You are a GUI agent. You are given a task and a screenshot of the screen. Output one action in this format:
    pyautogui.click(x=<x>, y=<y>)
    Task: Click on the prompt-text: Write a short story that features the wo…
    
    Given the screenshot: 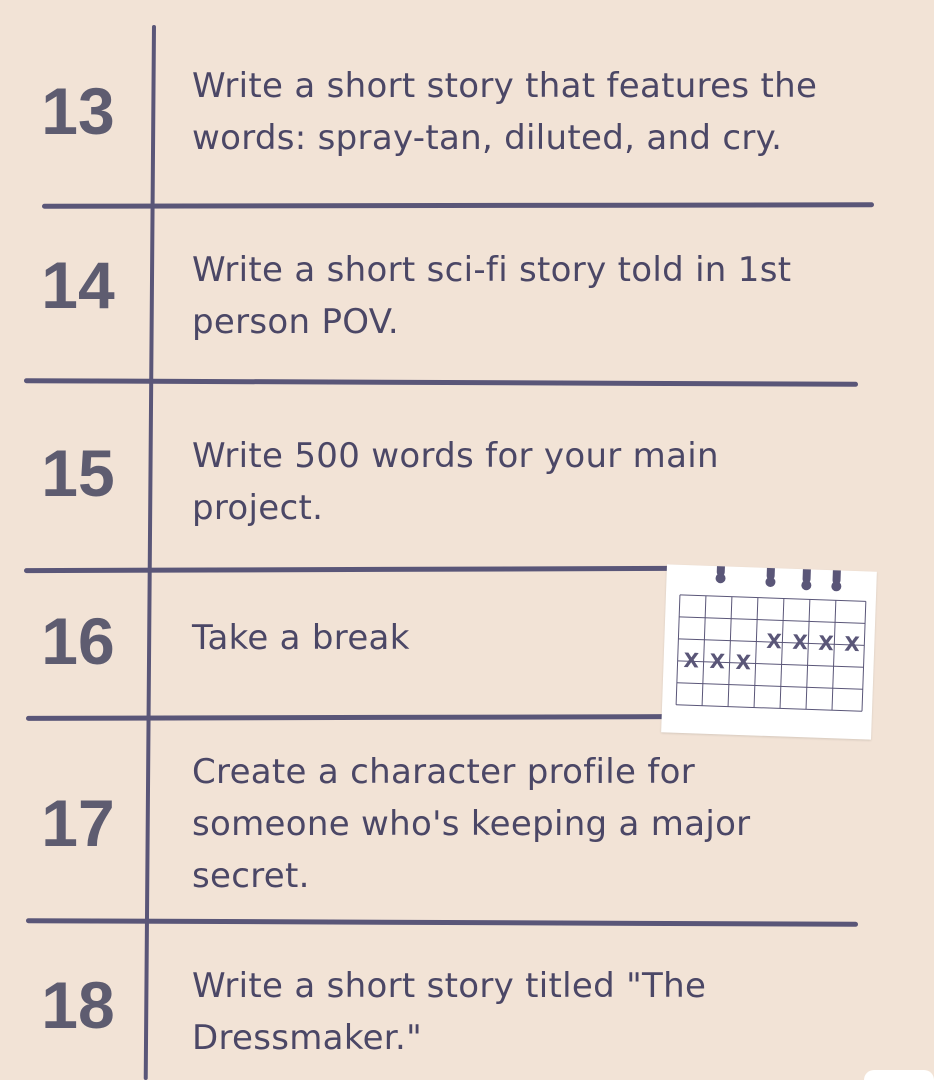 What is the action you would take?
    pyautogui.click(x=505, y=112)
    